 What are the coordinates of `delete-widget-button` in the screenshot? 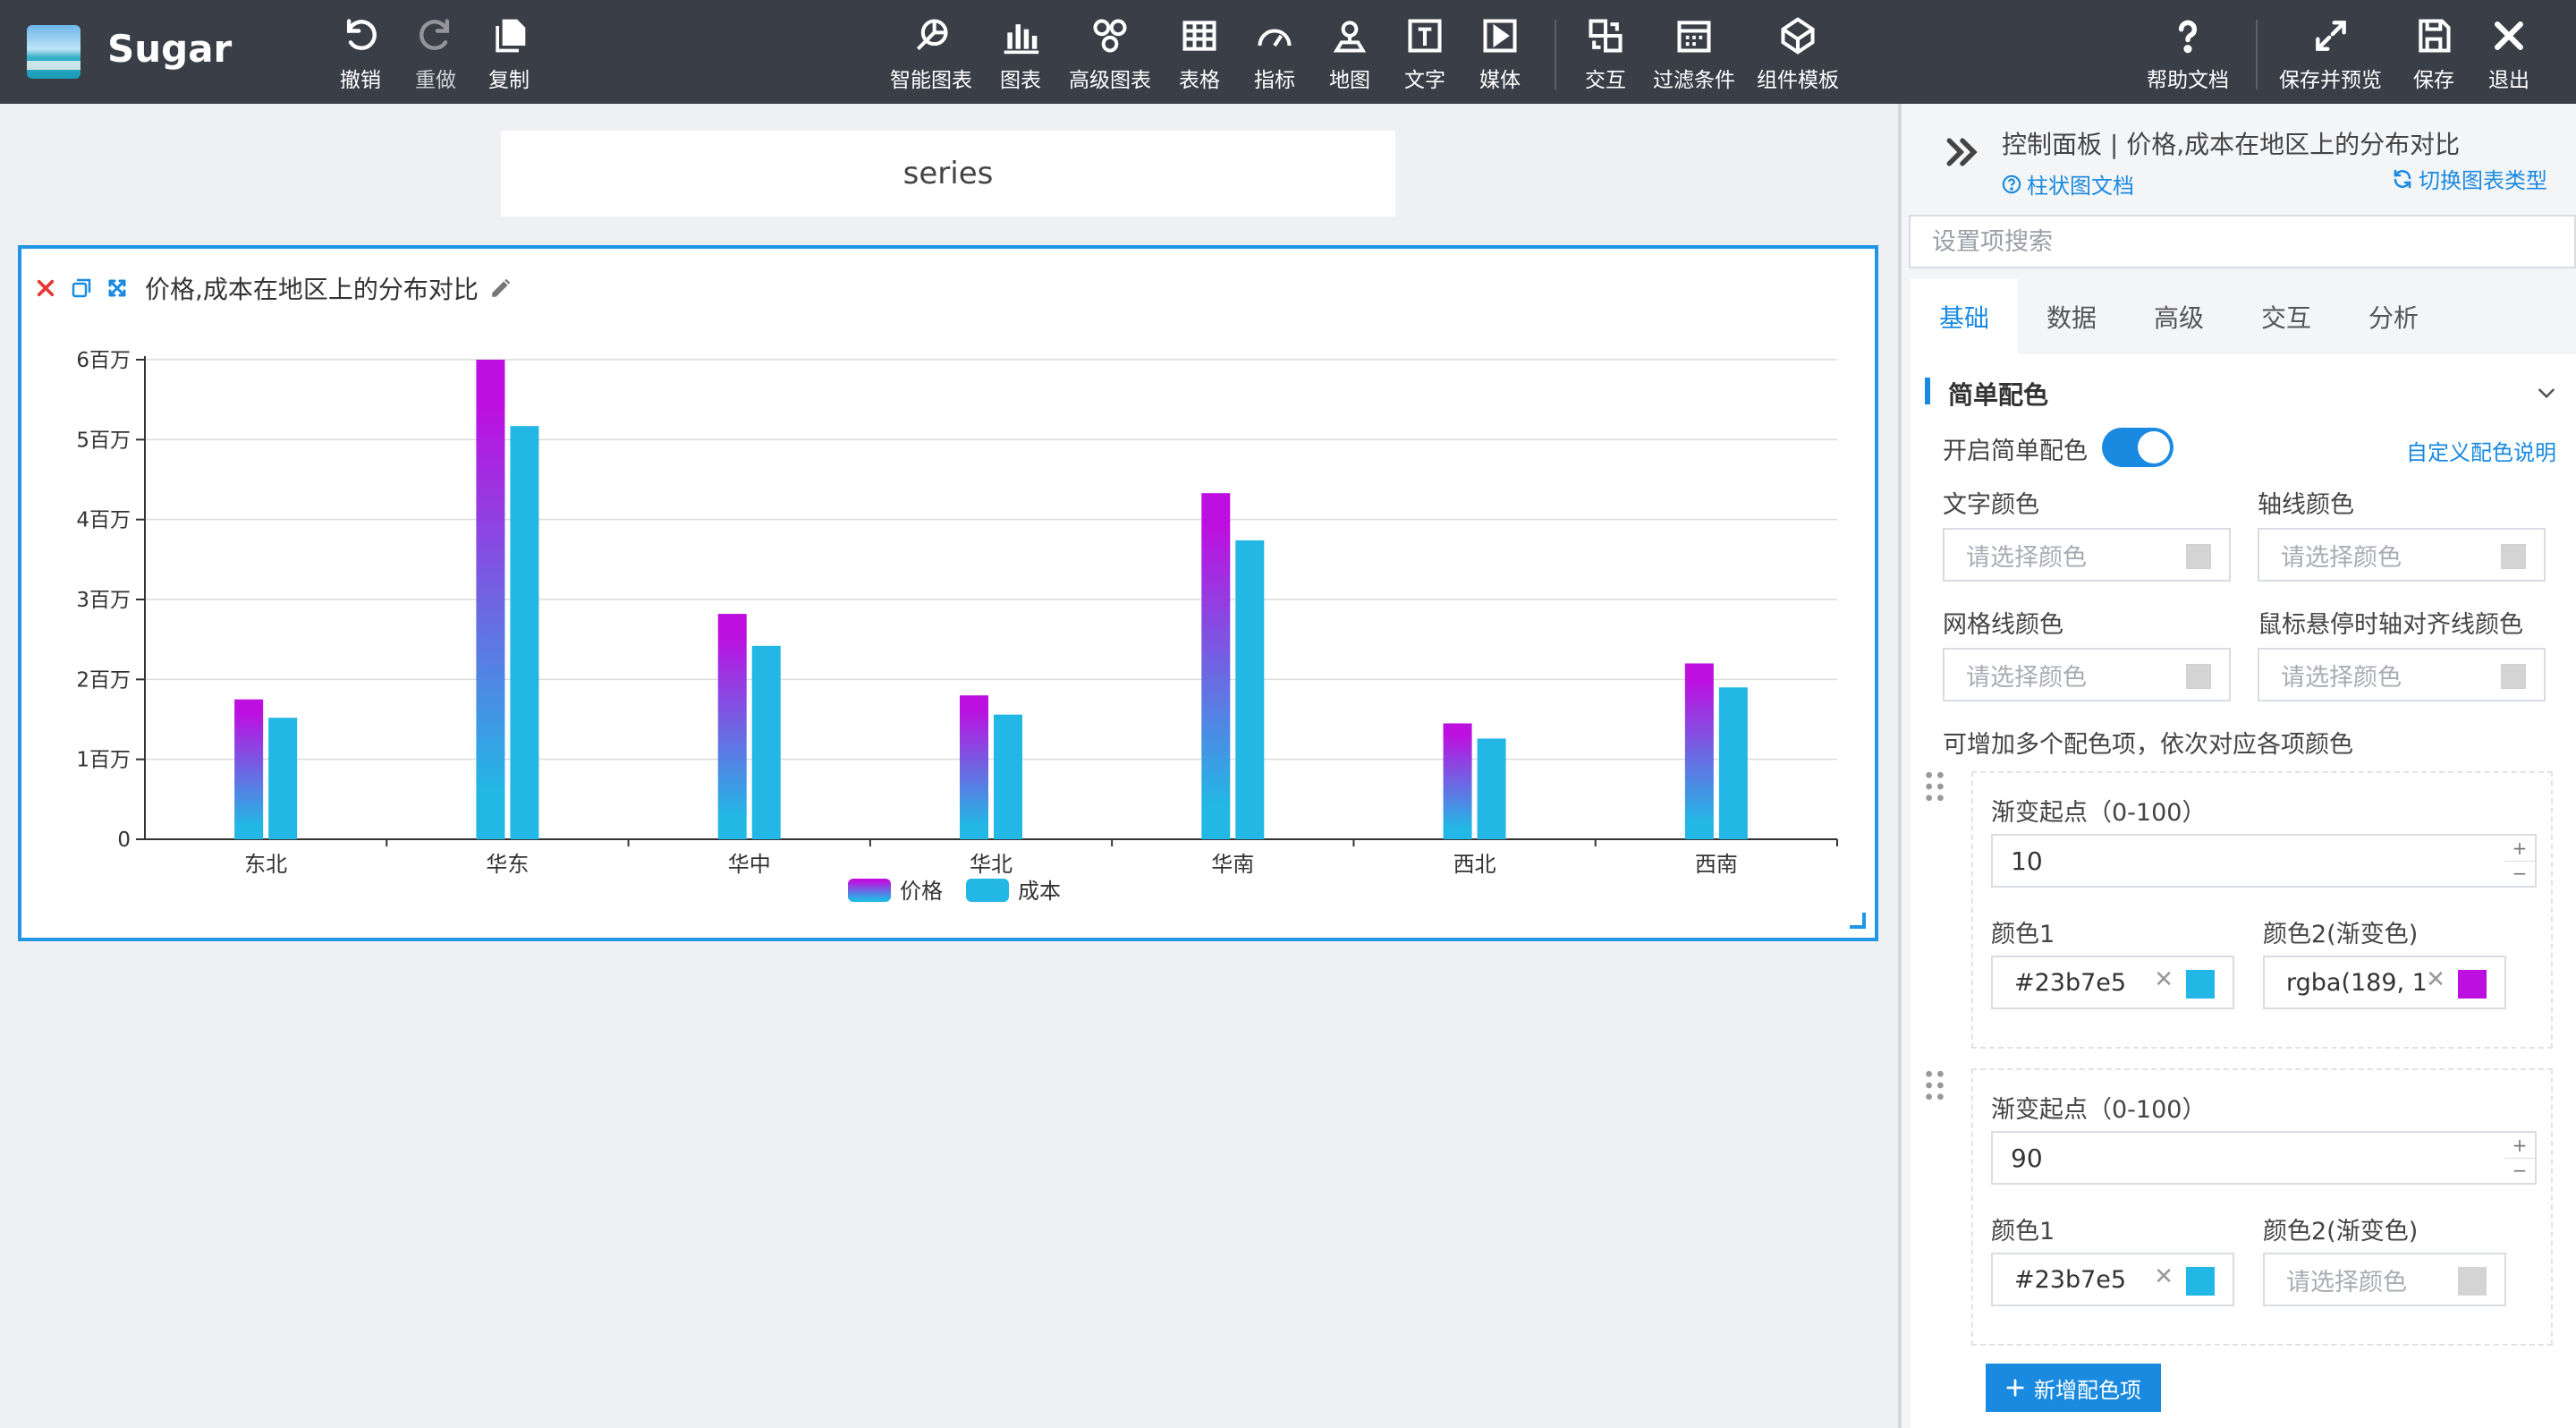 It's located at (45, 288).